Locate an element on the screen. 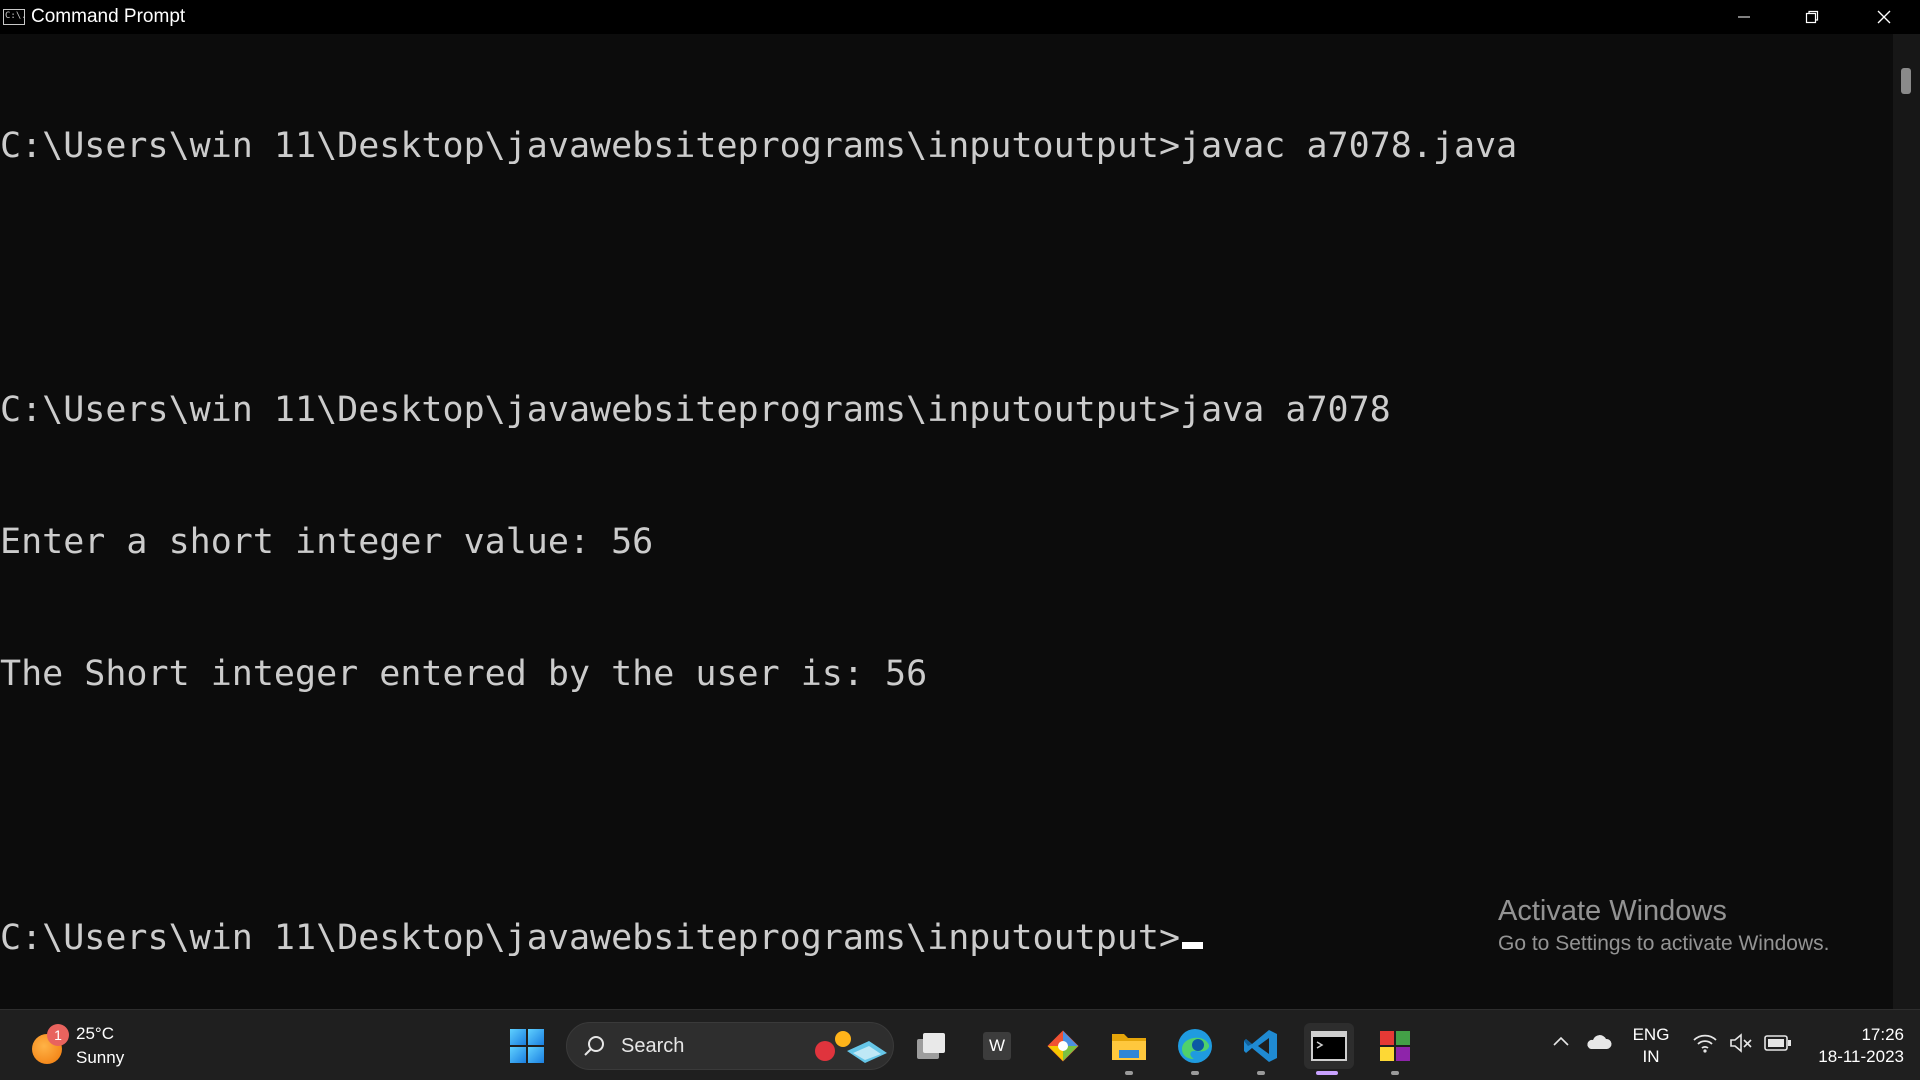 The image size is (1920, 1080). scrollbar-thumb is located at coordinates (1906, 81).